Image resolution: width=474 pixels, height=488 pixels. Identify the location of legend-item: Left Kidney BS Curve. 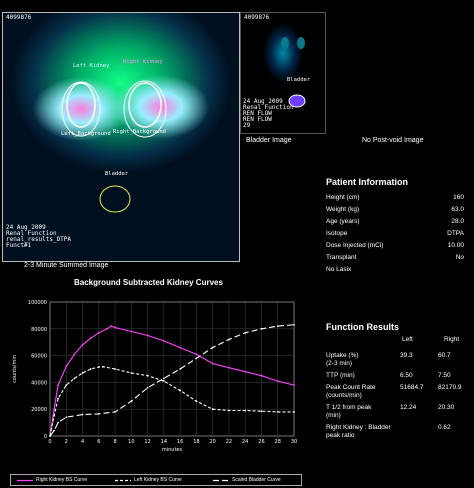
(148, 480).